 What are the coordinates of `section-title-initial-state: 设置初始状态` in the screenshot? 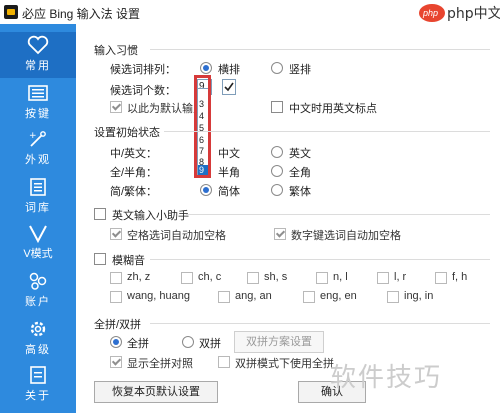 It's located at (127, 133).